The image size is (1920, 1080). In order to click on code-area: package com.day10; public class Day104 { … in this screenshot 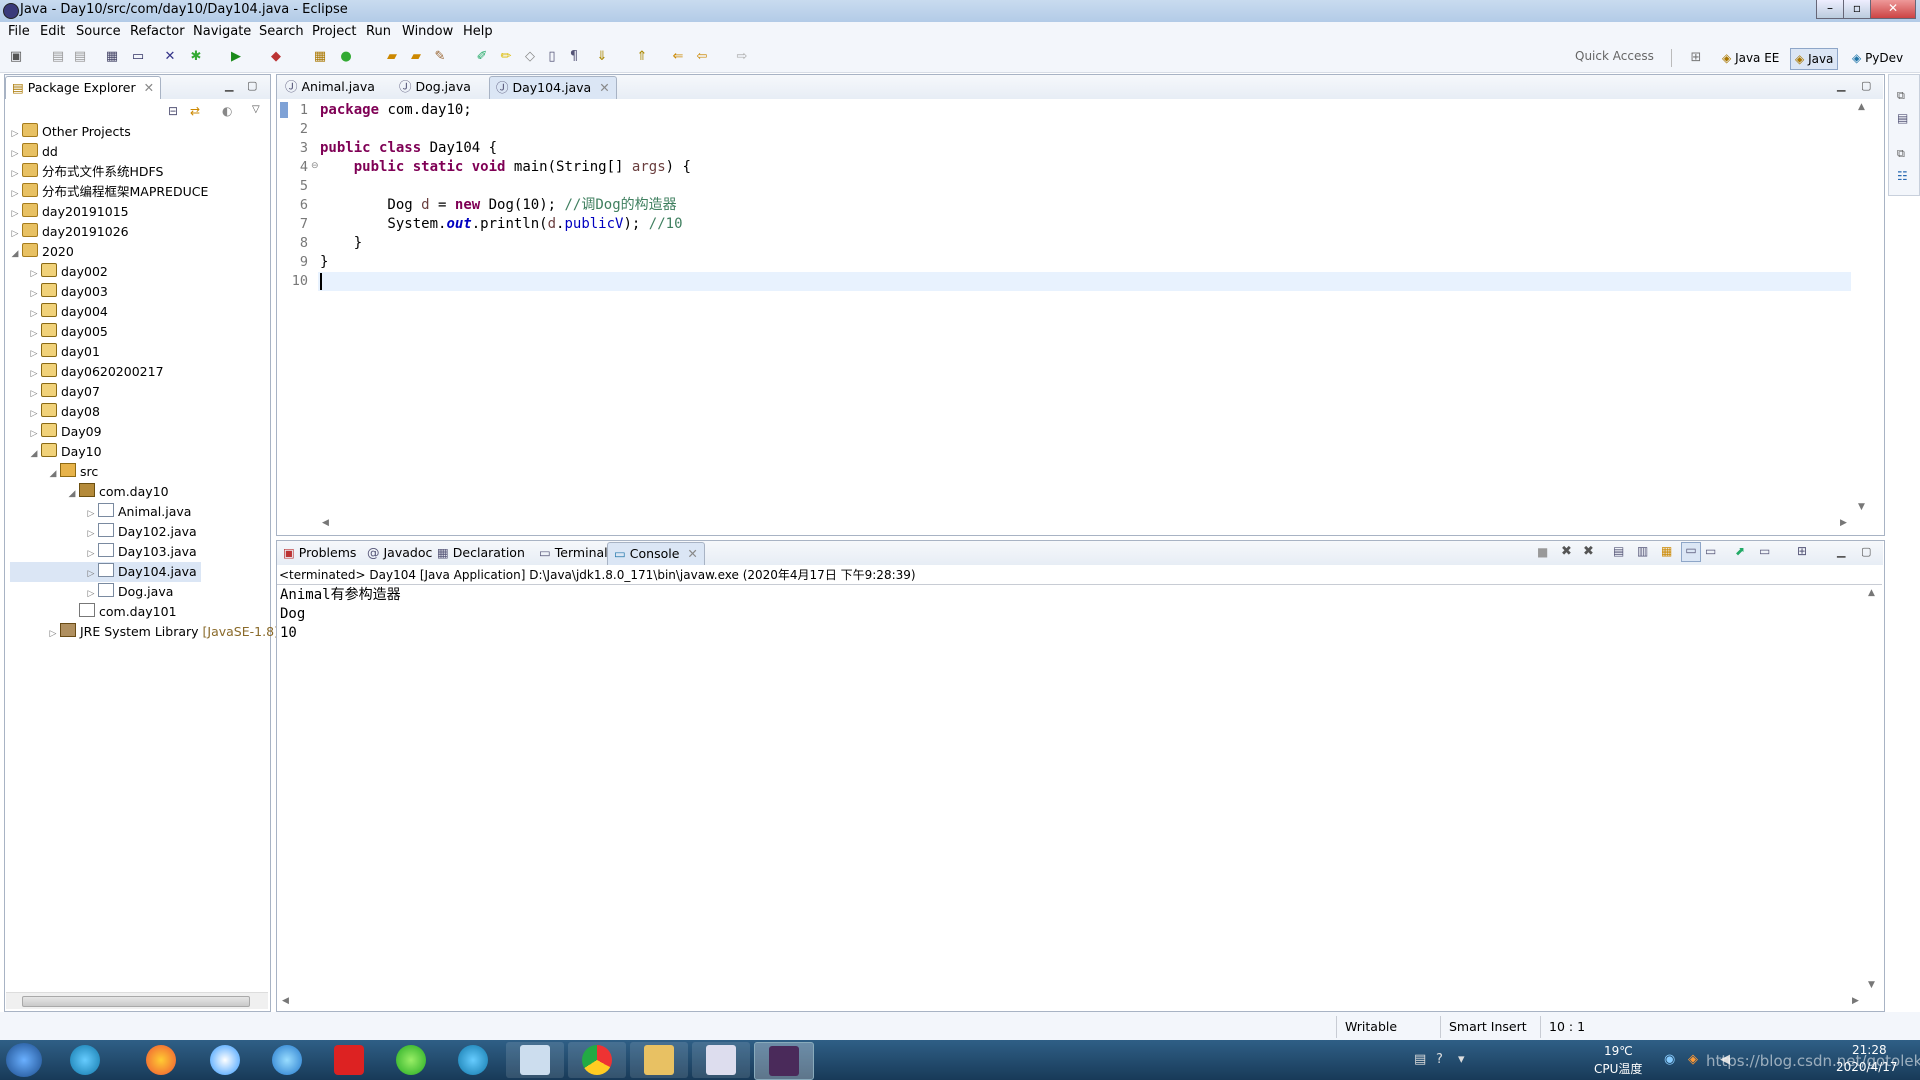, I will do `click(505, 196)`.